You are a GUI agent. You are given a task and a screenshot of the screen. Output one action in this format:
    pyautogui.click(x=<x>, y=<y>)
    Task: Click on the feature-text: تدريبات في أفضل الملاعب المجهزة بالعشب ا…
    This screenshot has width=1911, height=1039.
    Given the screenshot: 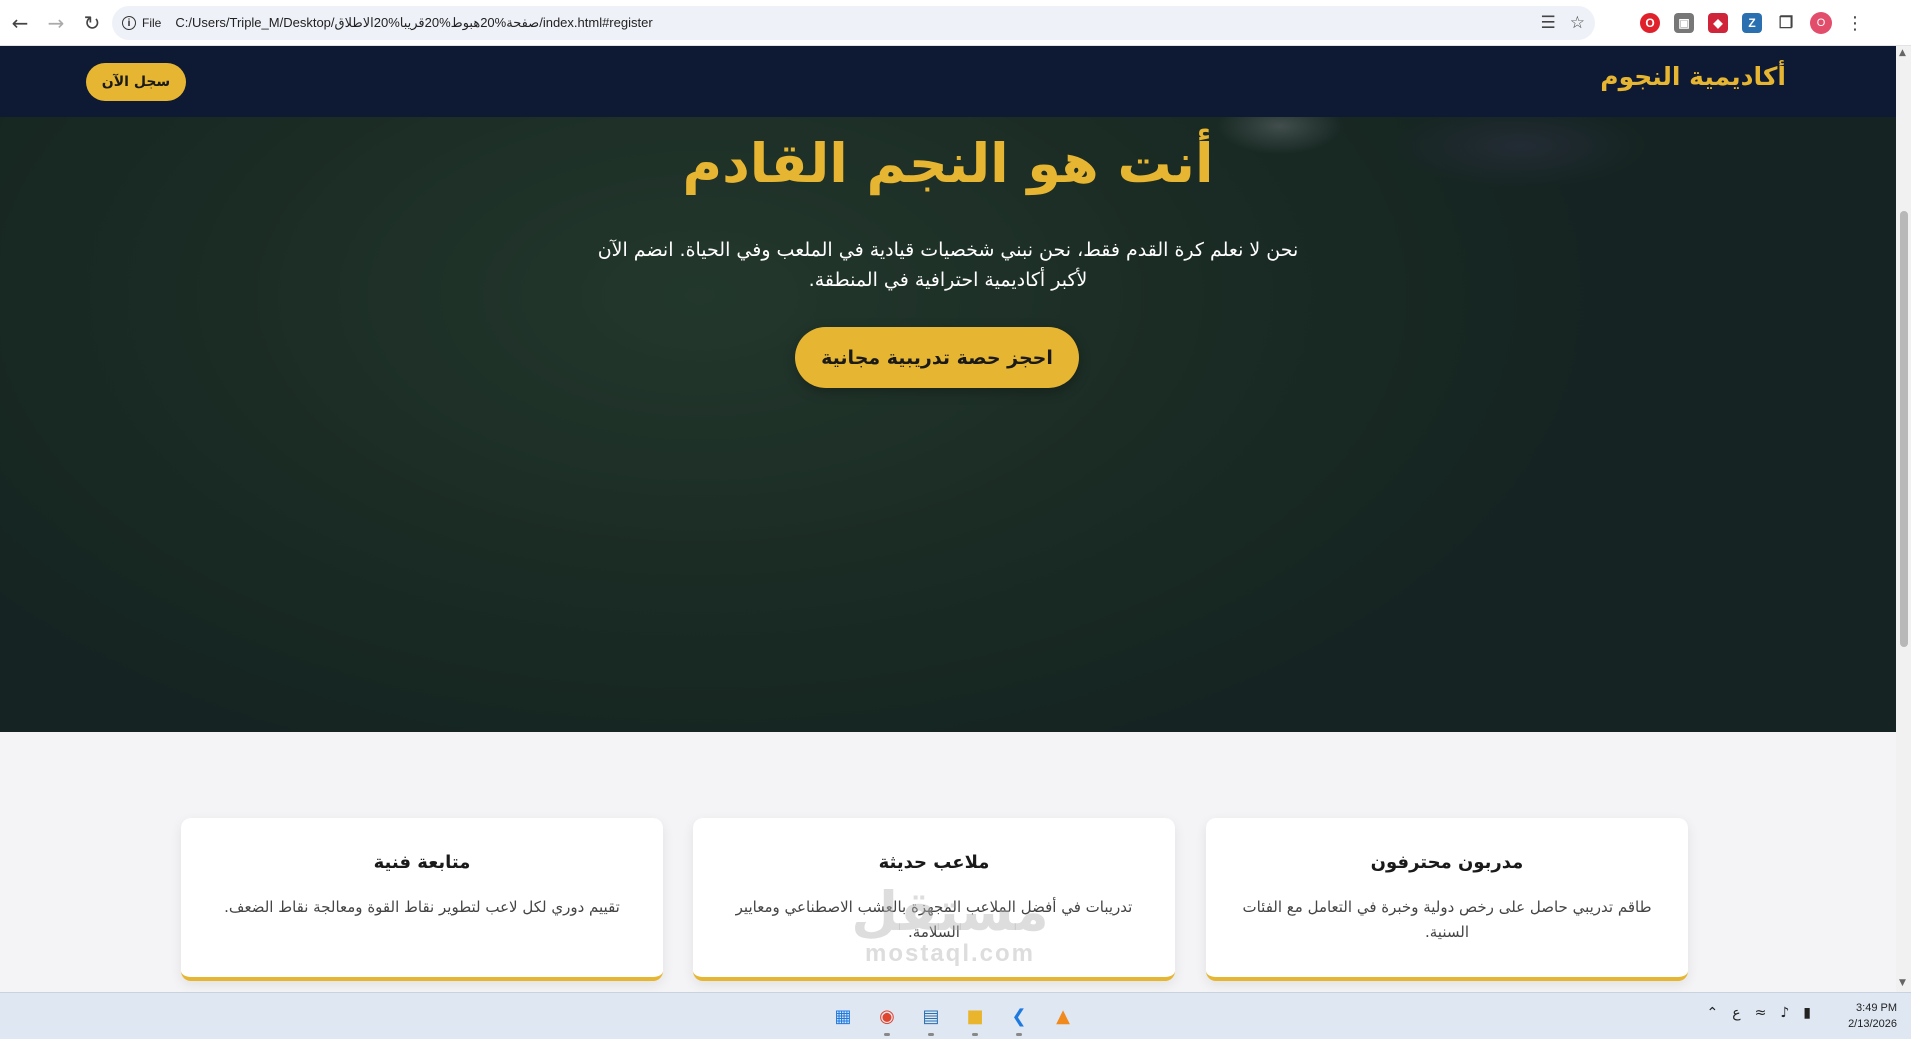 What is the action you would take?
    pyautogui.click(x=934, y=919)
    